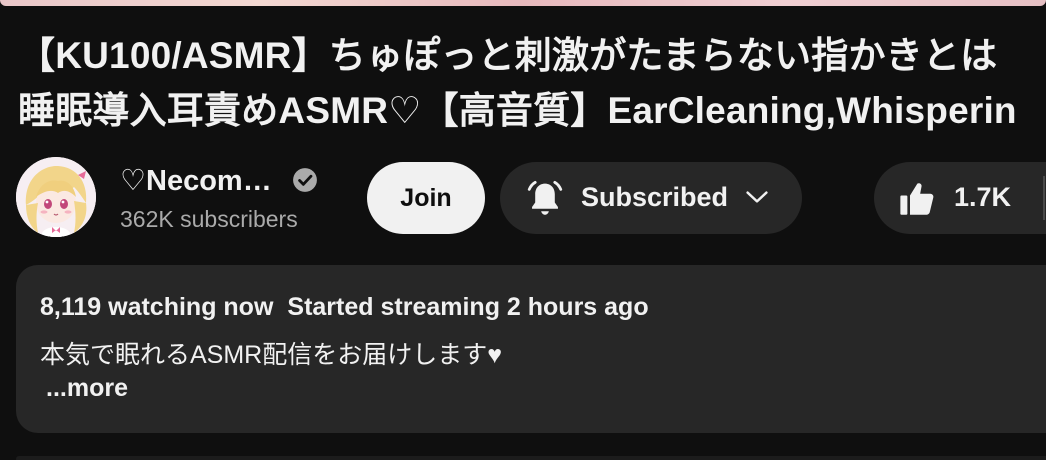 This screenshot has height=460, width=1046. Describe the element at coordinates (508, 55) in the screenshot. I see `video-title-line-1: 【KU100/ASMR】ちゅぽっと刺激がたまらない指かきとは` at that location.